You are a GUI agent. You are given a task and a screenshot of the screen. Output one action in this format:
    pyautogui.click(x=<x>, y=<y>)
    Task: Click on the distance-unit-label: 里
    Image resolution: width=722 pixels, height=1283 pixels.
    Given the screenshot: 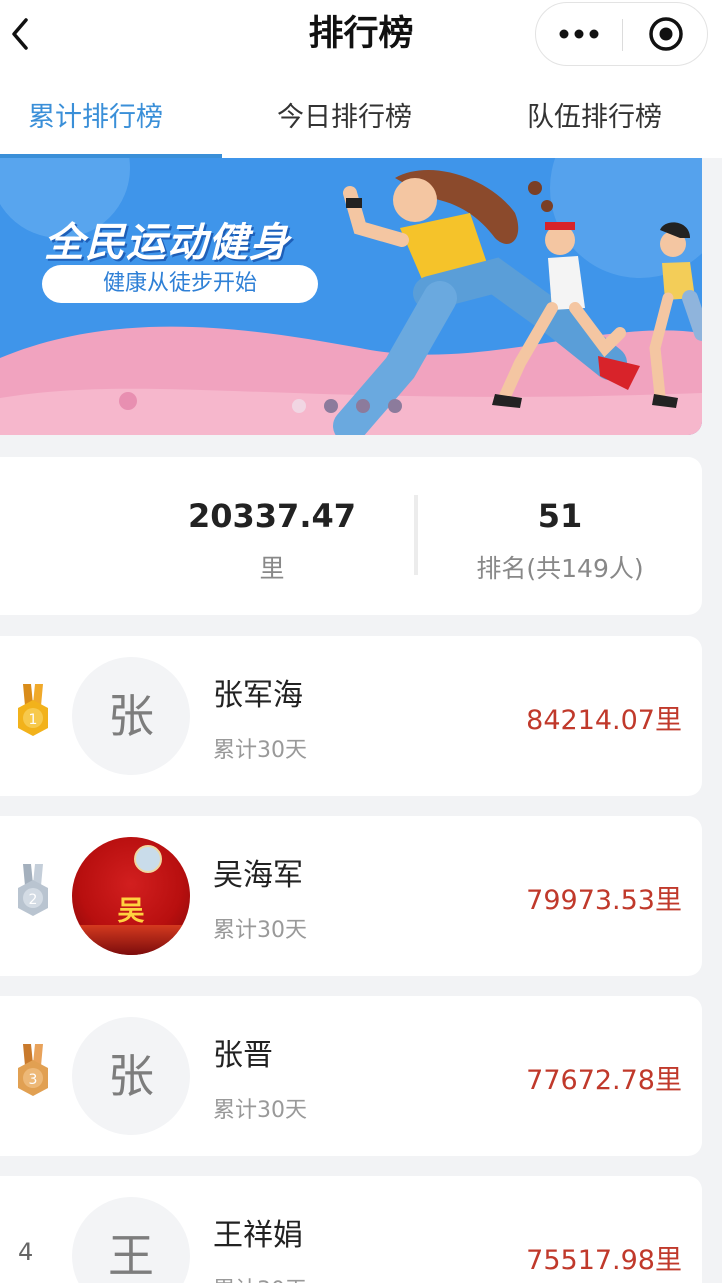 What is the action you would take?
    pyautogui.click(x=272, y=568)
    